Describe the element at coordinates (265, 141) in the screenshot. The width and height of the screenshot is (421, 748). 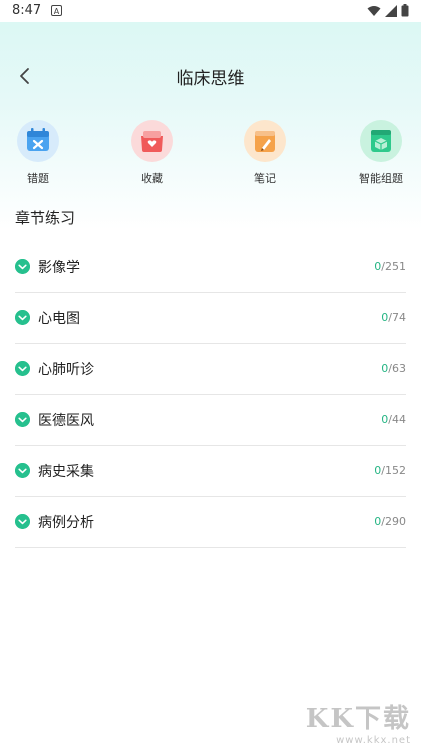
I see `pen-note-icon` at that location.